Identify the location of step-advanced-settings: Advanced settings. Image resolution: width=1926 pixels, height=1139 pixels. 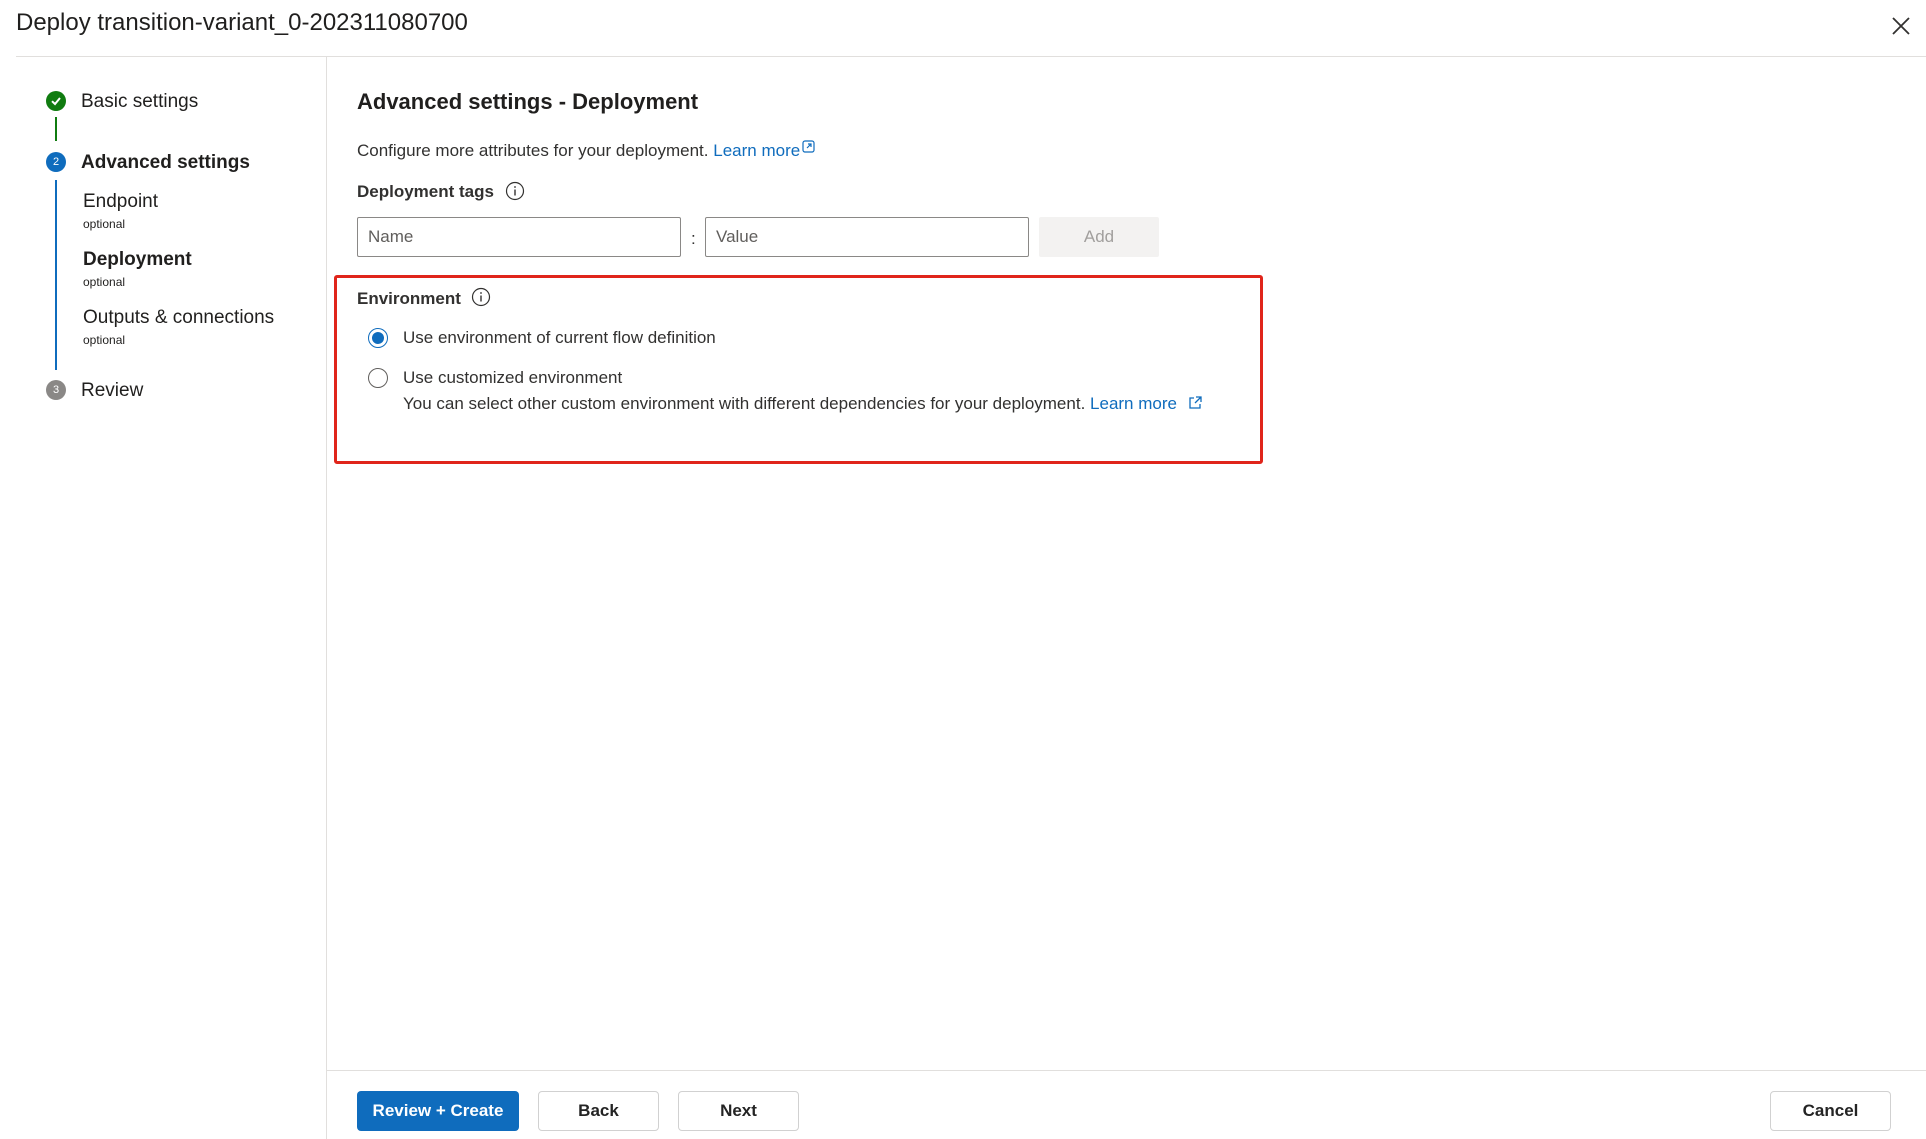
(165, 163).